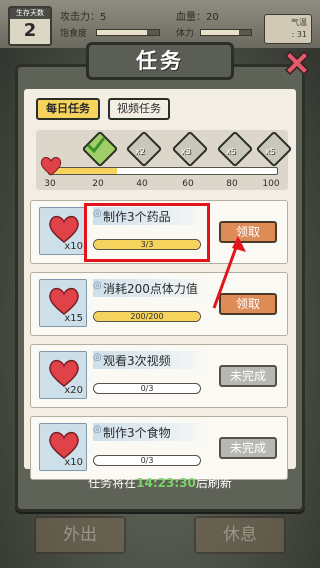  I want to click on task-reward-icon: x20, so click(63, 375).